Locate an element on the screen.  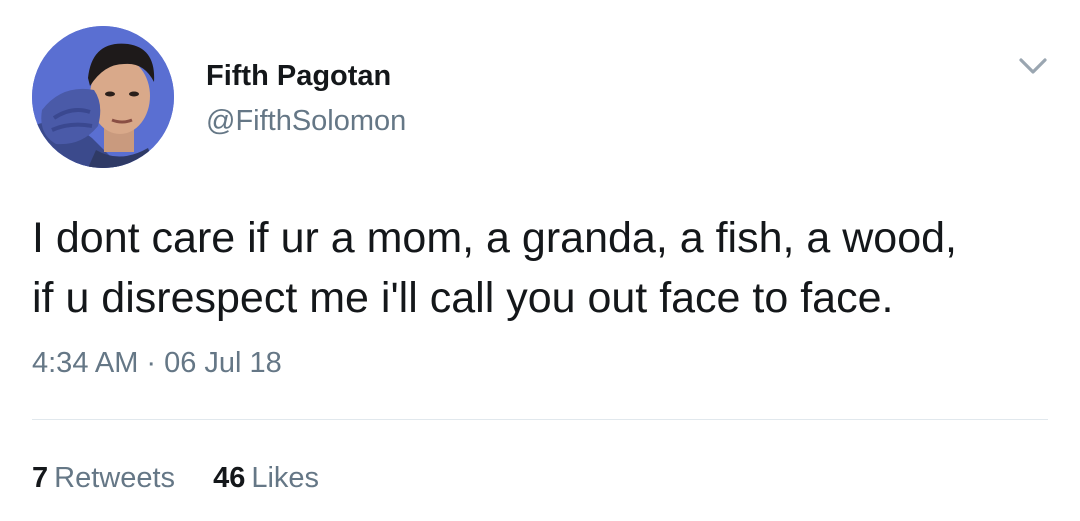
avatar is located at coordinates (103, 97).